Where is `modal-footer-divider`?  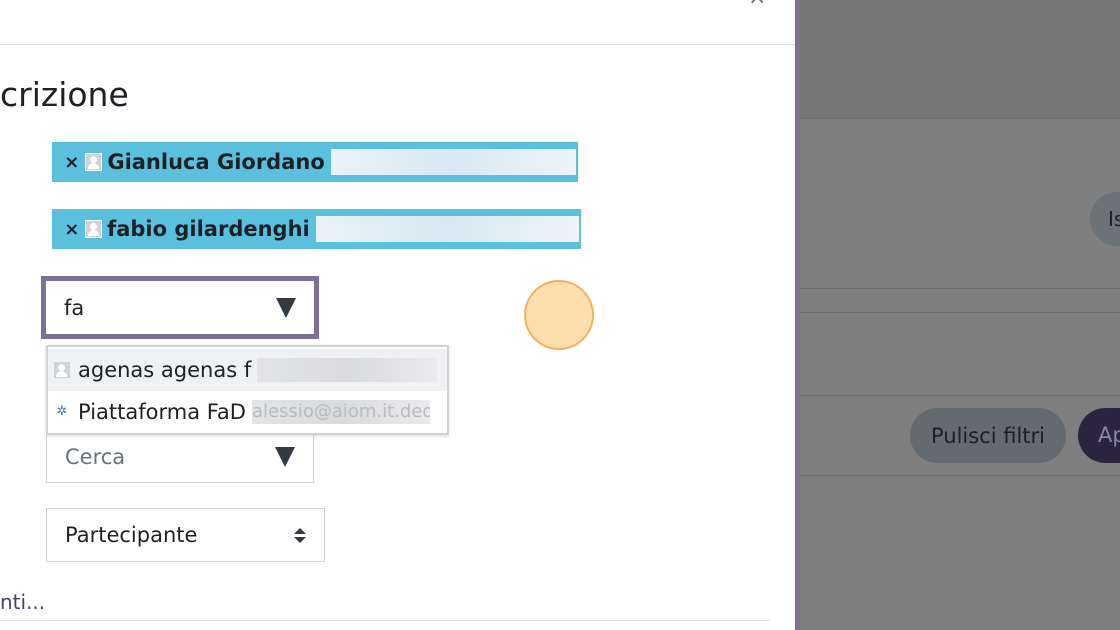 modal-footer-divider is located at coordinates (385, 620).